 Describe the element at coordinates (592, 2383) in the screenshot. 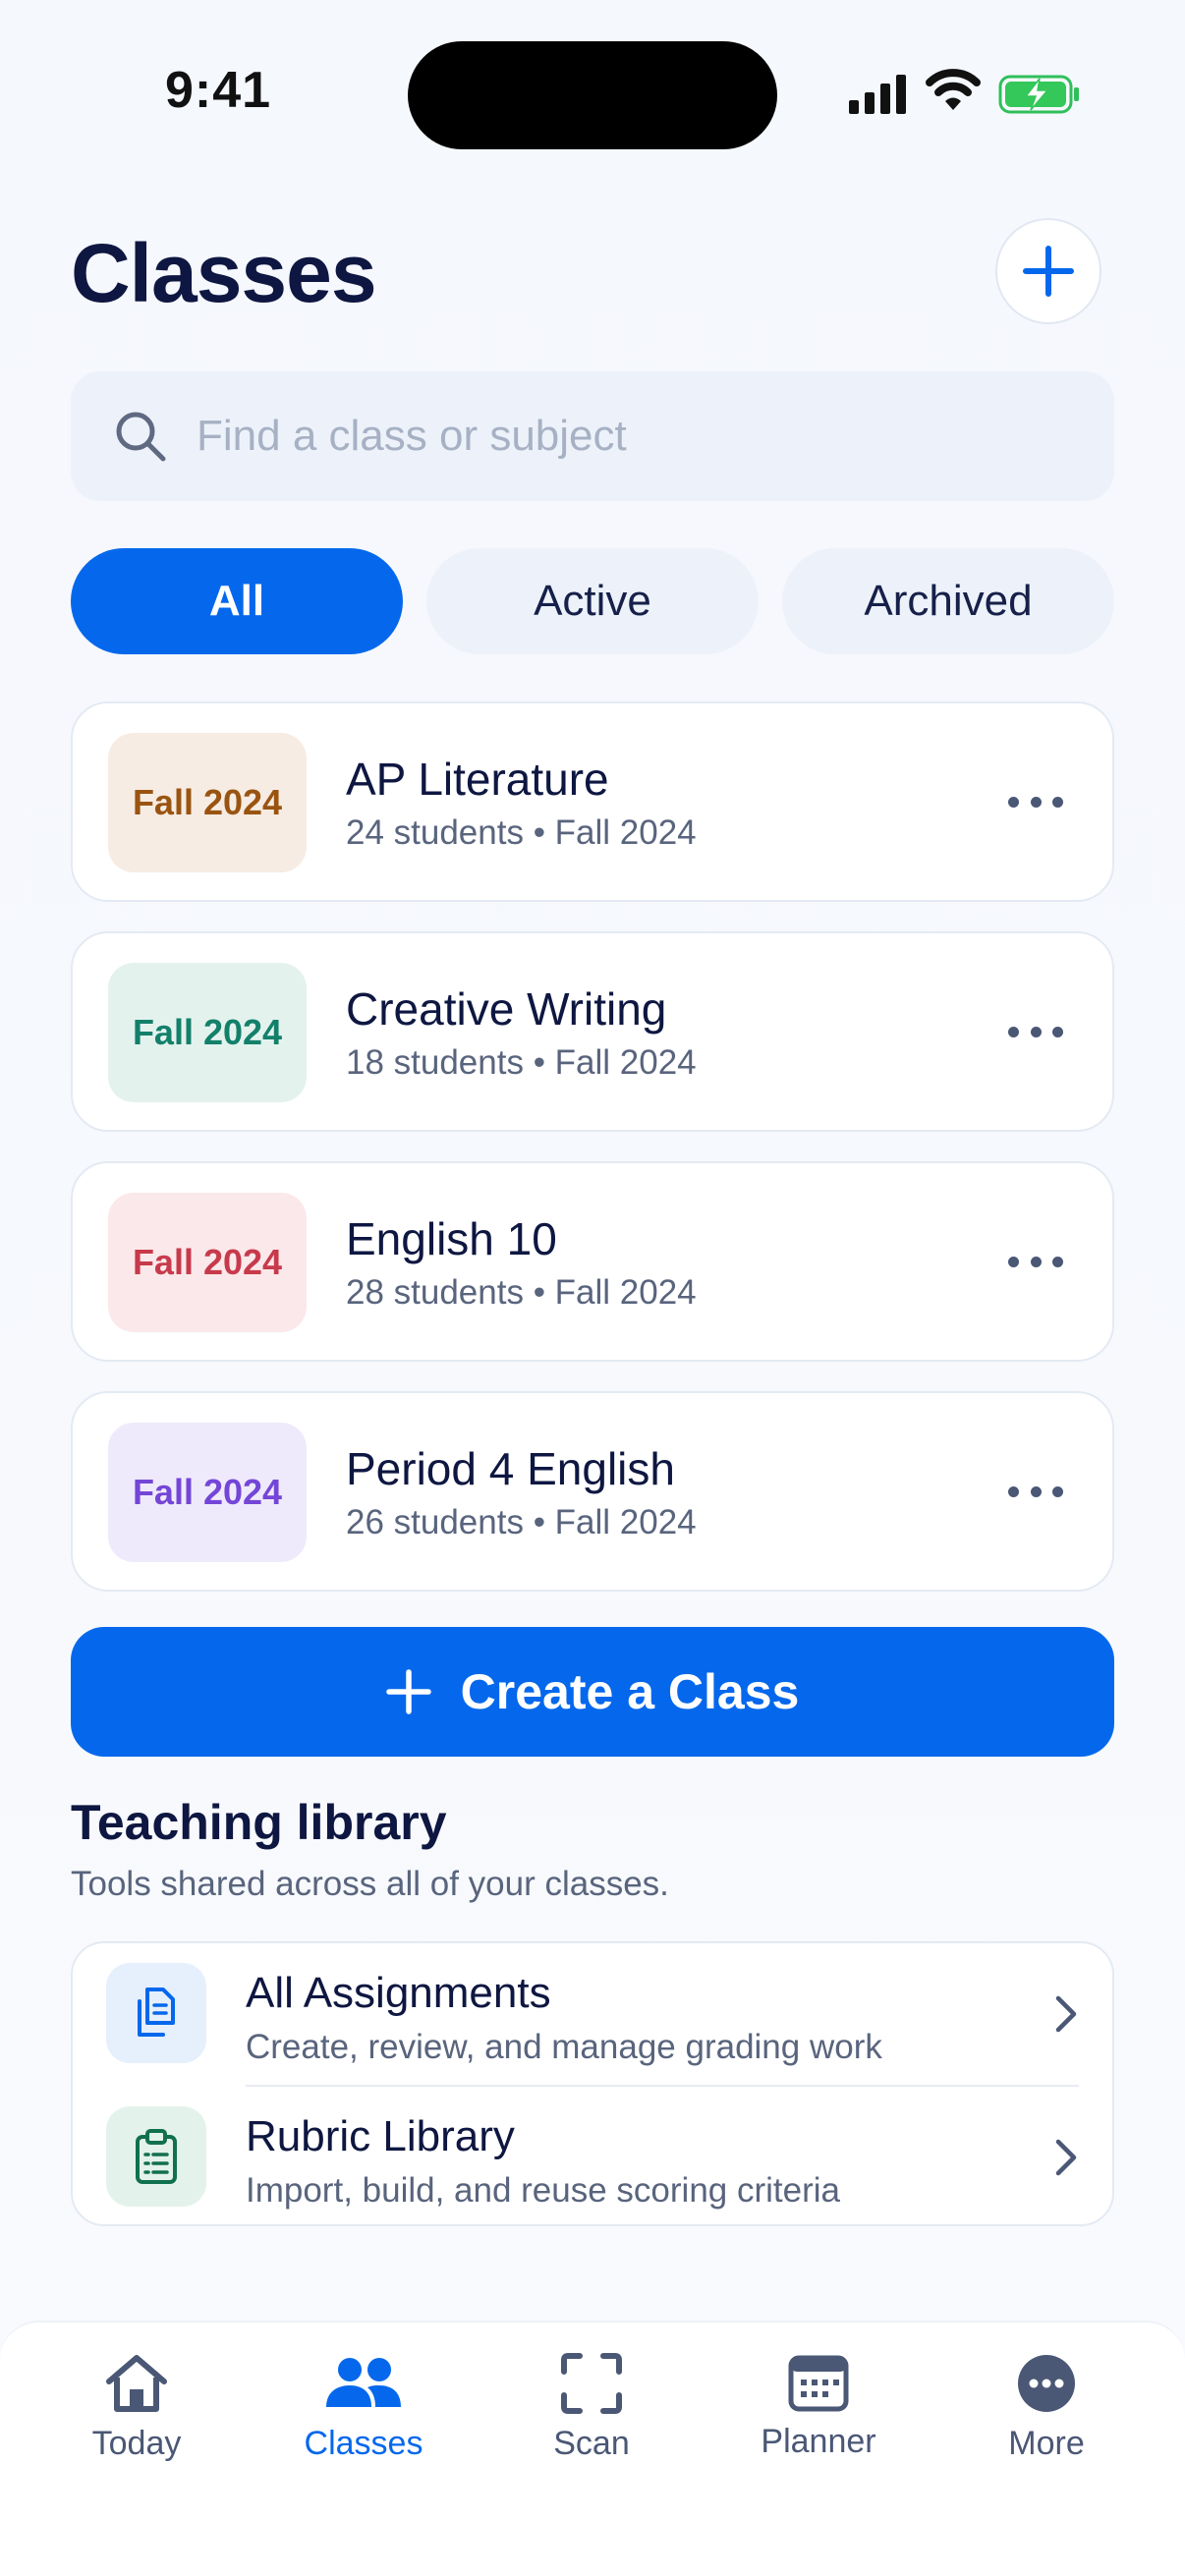

I see `scan-icon` at that location.